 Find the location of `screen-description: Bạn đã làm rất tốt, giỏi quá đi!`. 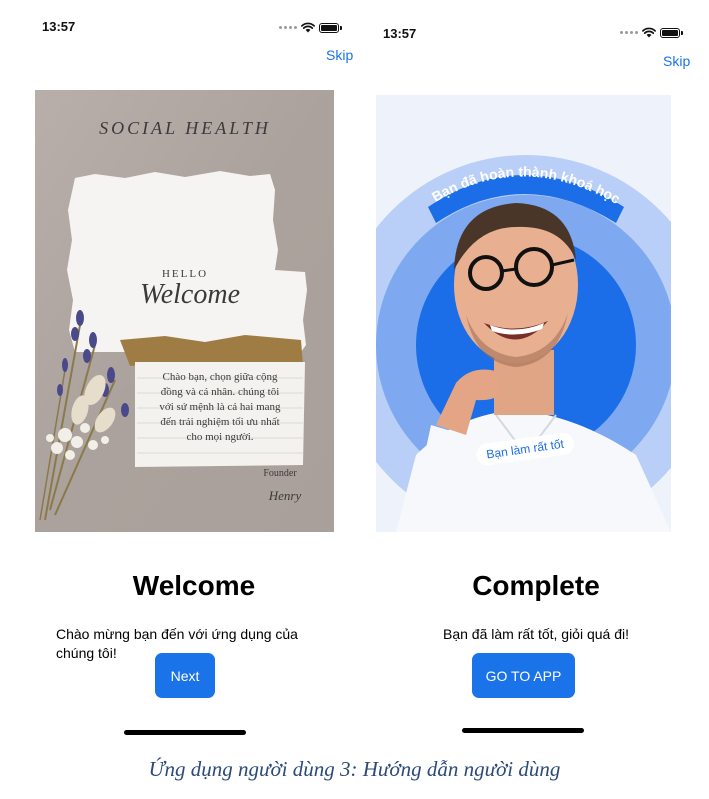

screen-description: Bạn đã làm rất tốt, giỏi quá đi! is located at coordinates (536, 634).